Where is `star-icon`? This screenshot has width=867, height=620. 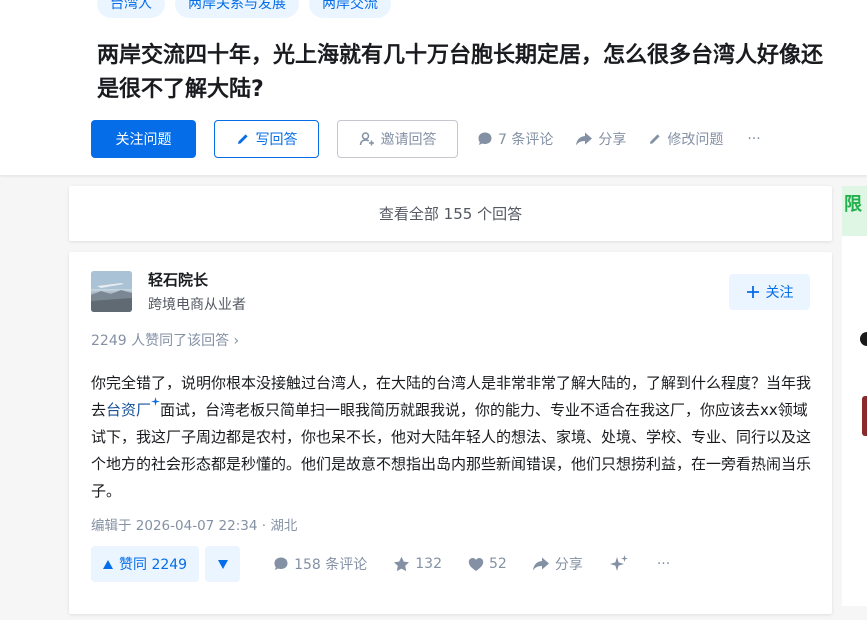 star-icon is located at coordinates (401, 564).